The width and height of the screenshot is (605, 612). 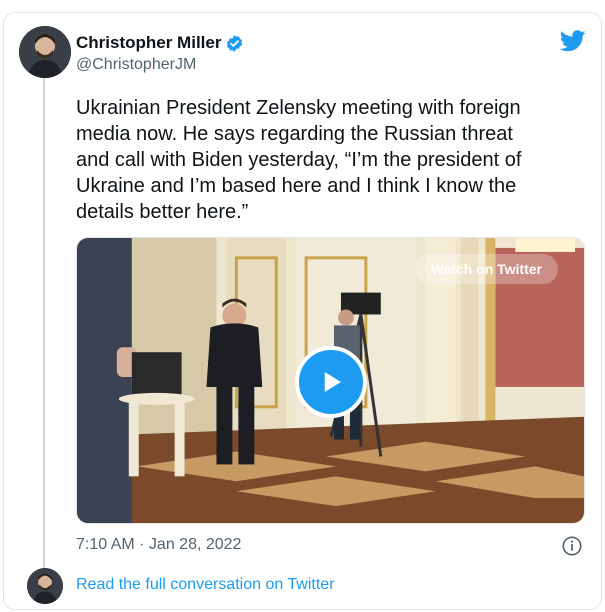 I want to click on author-photo, so click(x=45, y=52).